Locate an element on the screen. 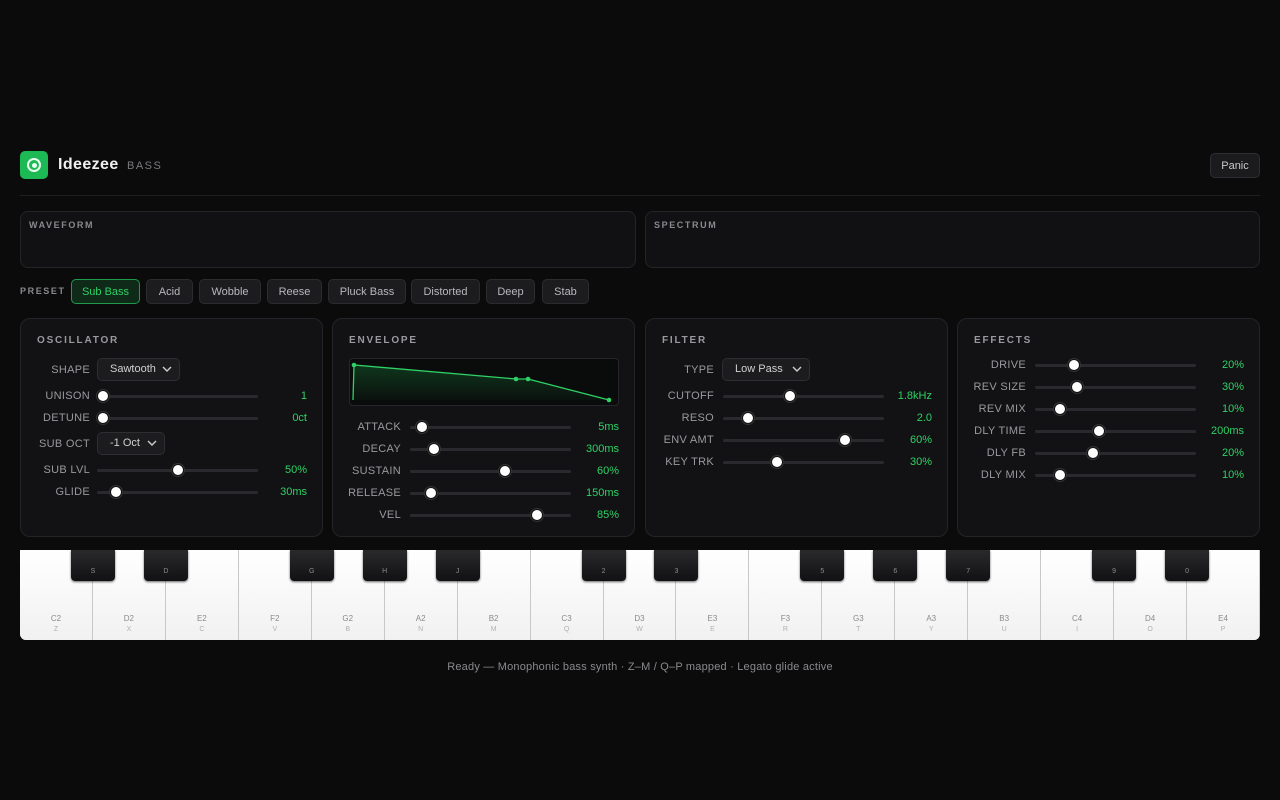  cutoff-value: 1.8kHz is located at coordinates (914, 396).